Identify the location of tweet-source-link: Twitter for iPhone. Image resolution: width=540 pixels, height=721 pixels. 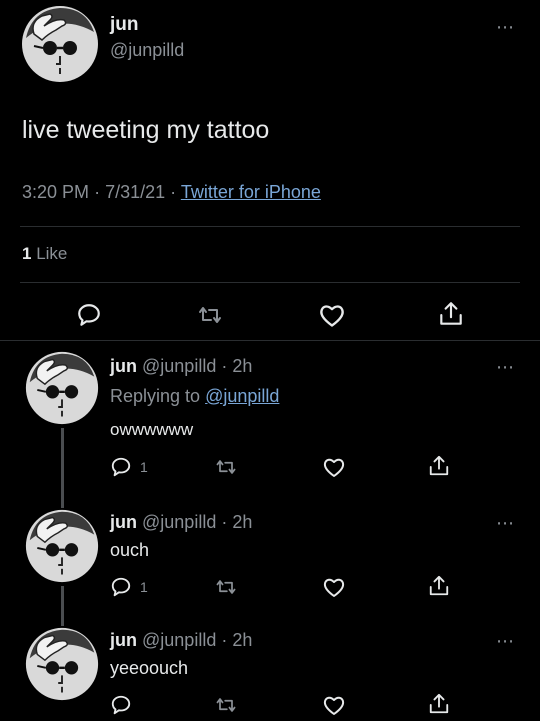
(251, 192).